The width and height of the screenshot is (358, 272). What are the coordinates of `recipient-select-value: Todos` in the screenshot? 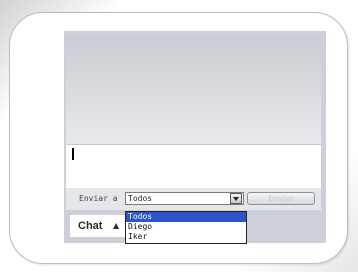 It's located at (140, 198).